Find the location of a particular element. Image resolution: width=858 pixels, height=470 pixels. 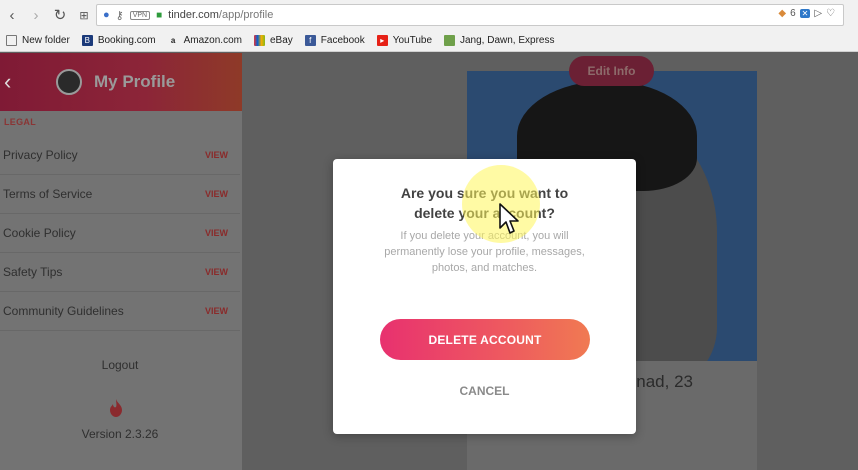

bookmark-label: YouTube is located at coordinates (412, 40).